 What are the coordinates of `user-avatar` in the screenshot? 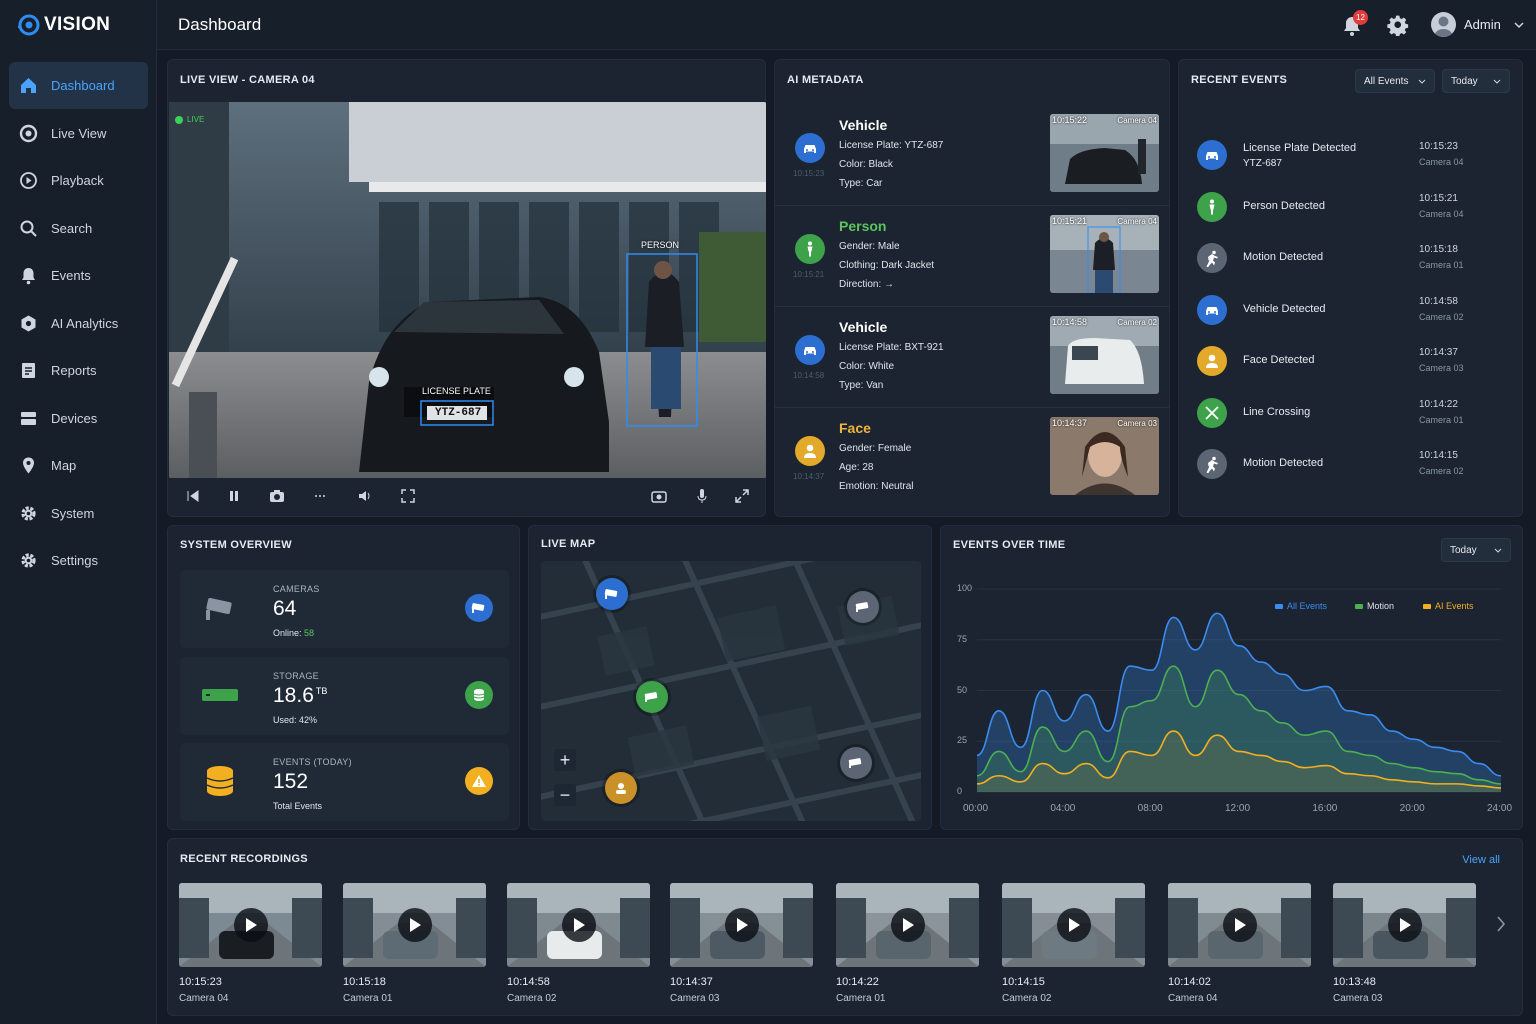 It's located at (1443, 24).